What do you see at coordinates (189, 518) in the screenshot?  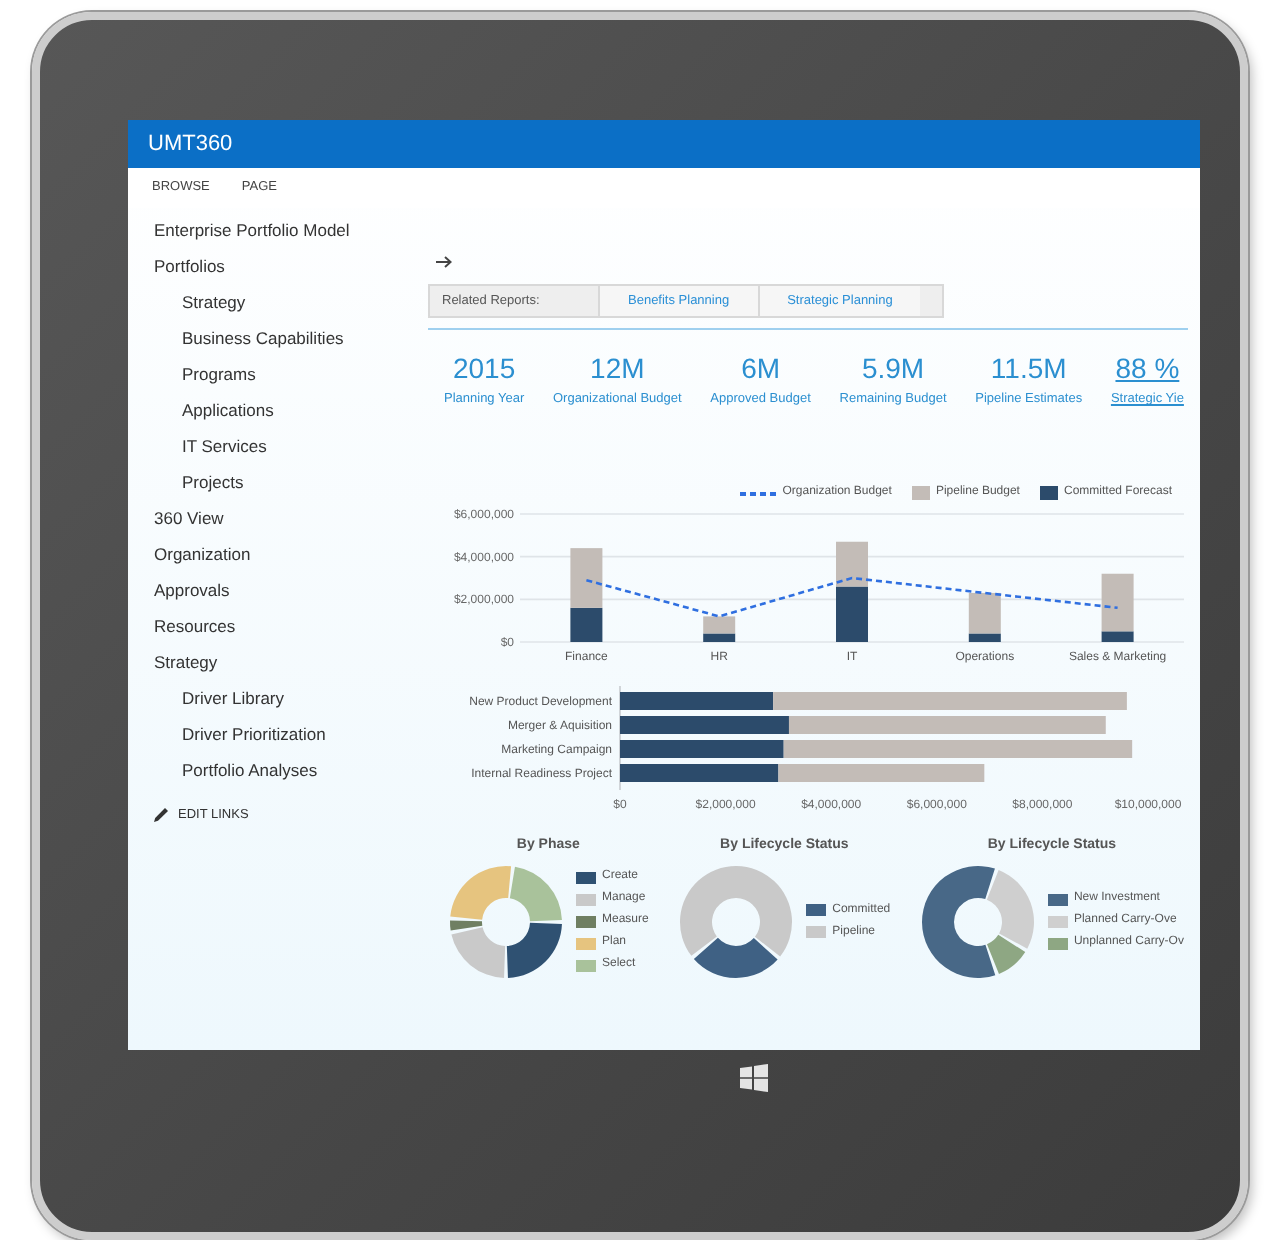 I see `sidebar-item: 360 View` at bounding box center [189, 518].